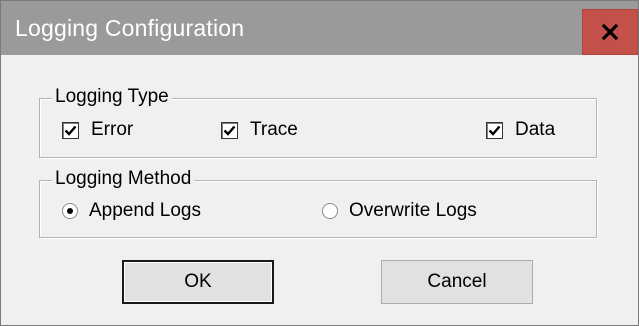 The width and height of the screenshot is (639, 326). I want to click on ok-button: OK, so click(198, 282).